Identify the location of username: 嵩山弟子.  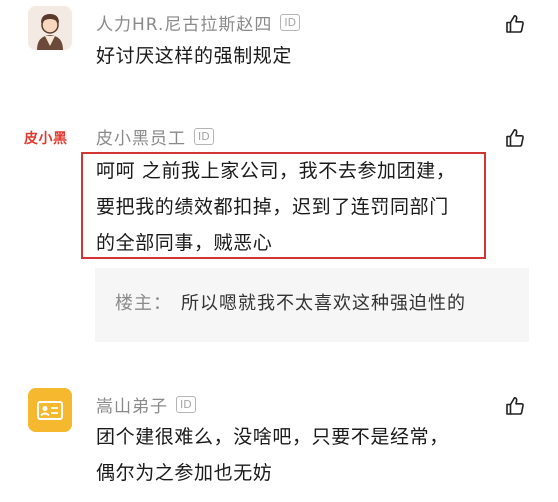
(132, 404).